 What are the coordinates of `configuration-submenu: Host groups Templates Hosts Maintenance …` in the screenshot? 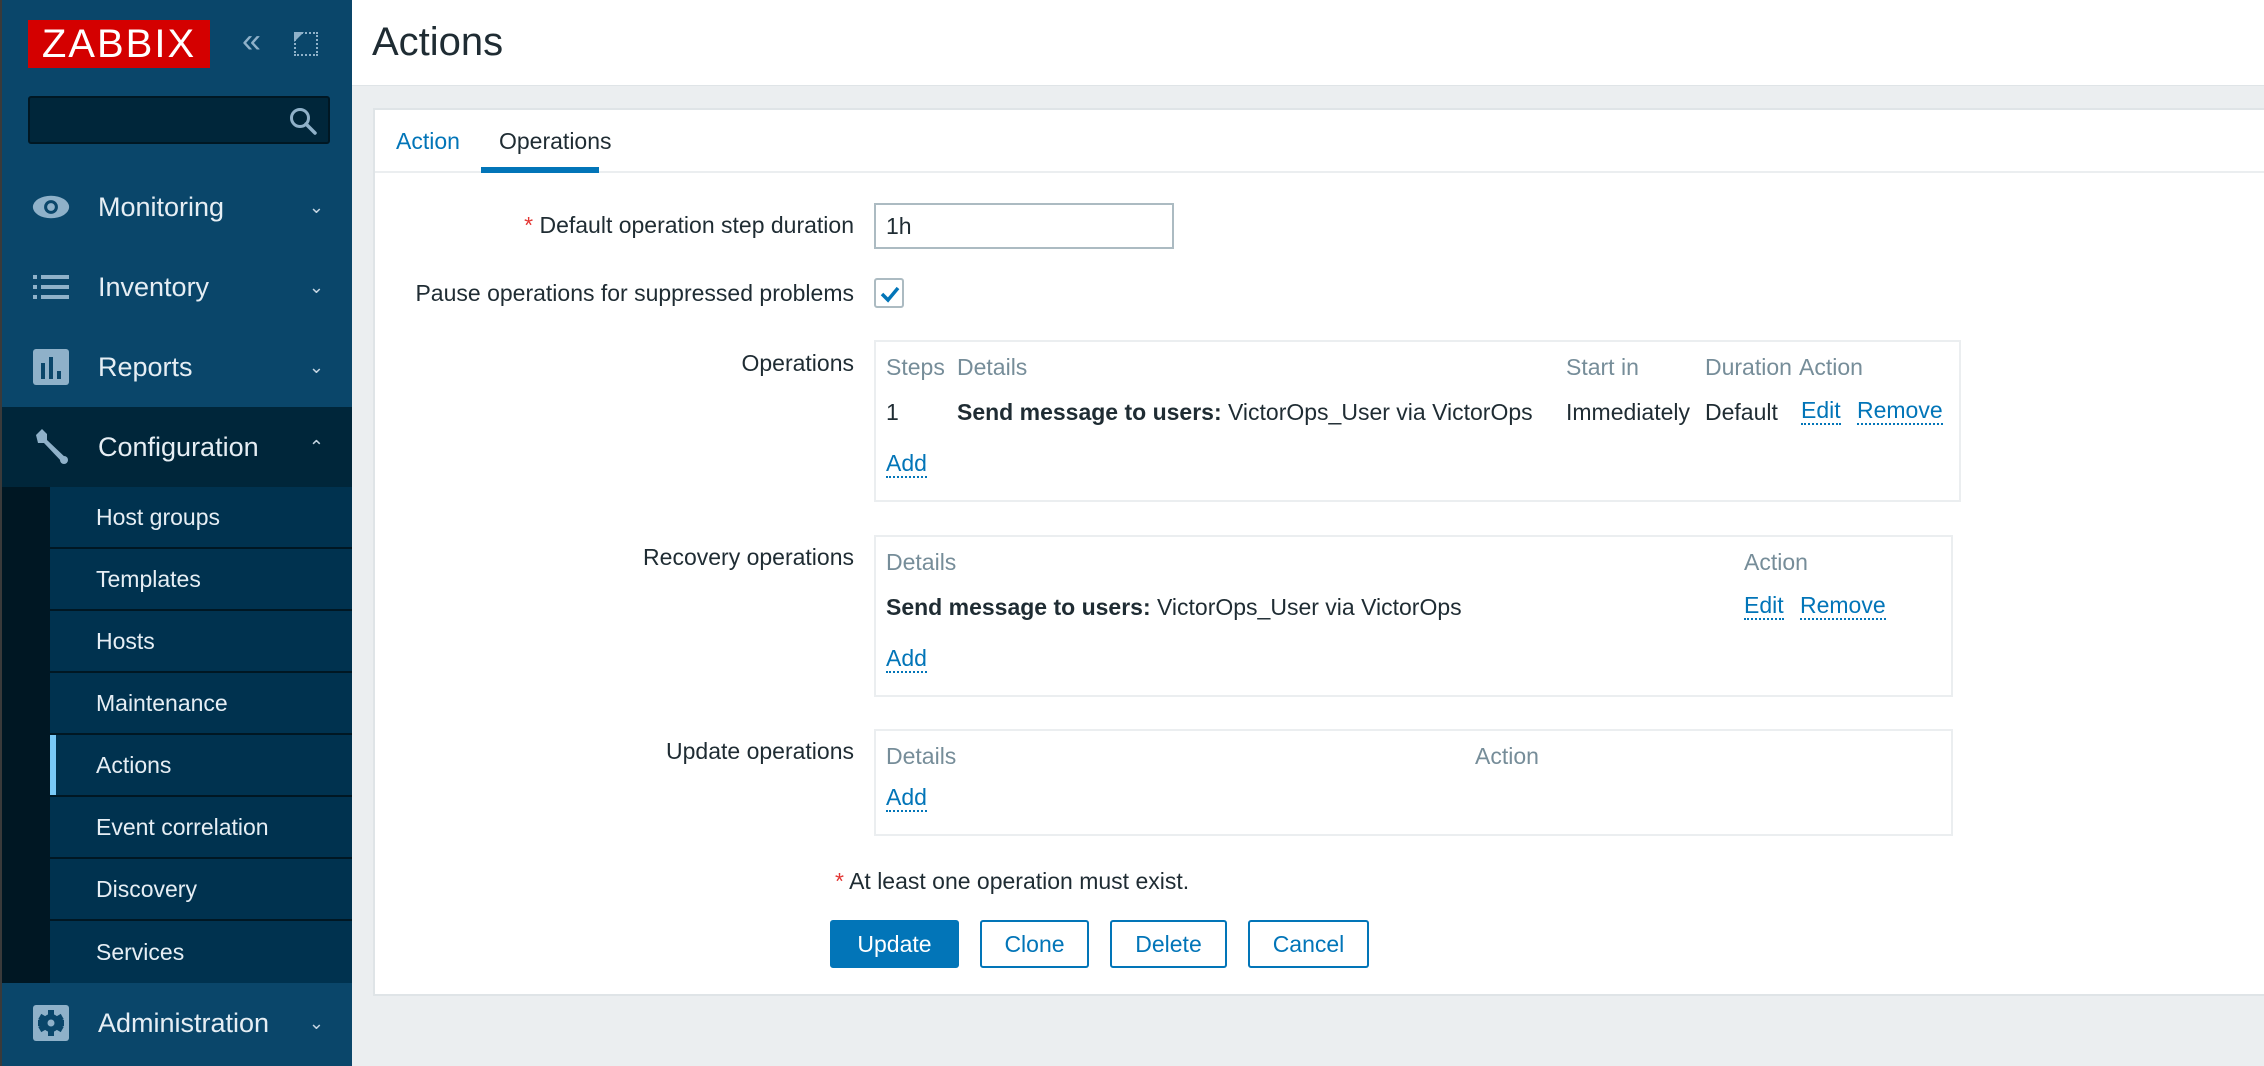 It's located at (177, 735).